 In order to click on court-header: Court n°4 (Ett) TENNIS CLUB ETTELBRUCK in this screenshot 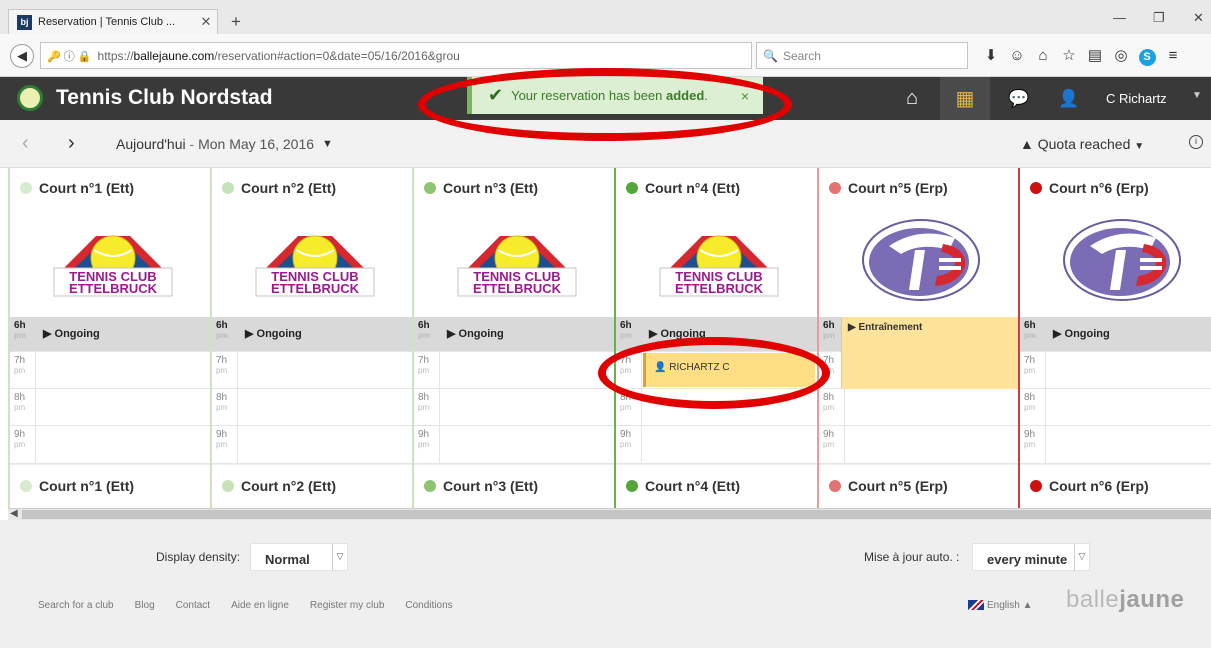, I will do `click(716, 242)`.